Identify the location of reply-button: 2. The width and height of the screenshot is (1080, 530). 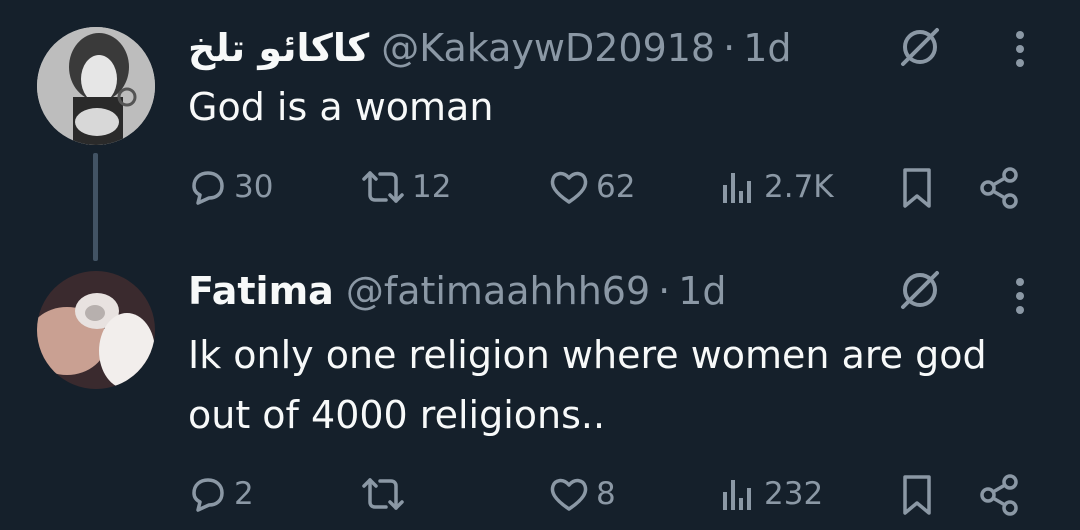
(221, 494).